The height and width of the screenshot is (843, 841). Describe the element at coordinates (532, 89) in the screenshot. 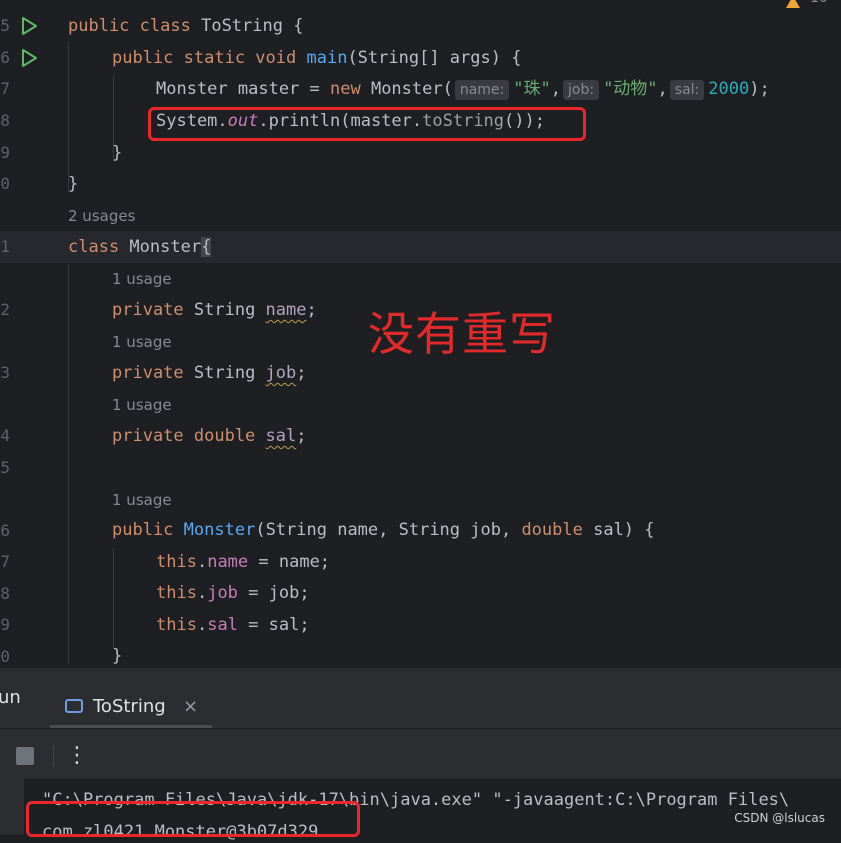

I see `string-literal: "珠"` at that location.